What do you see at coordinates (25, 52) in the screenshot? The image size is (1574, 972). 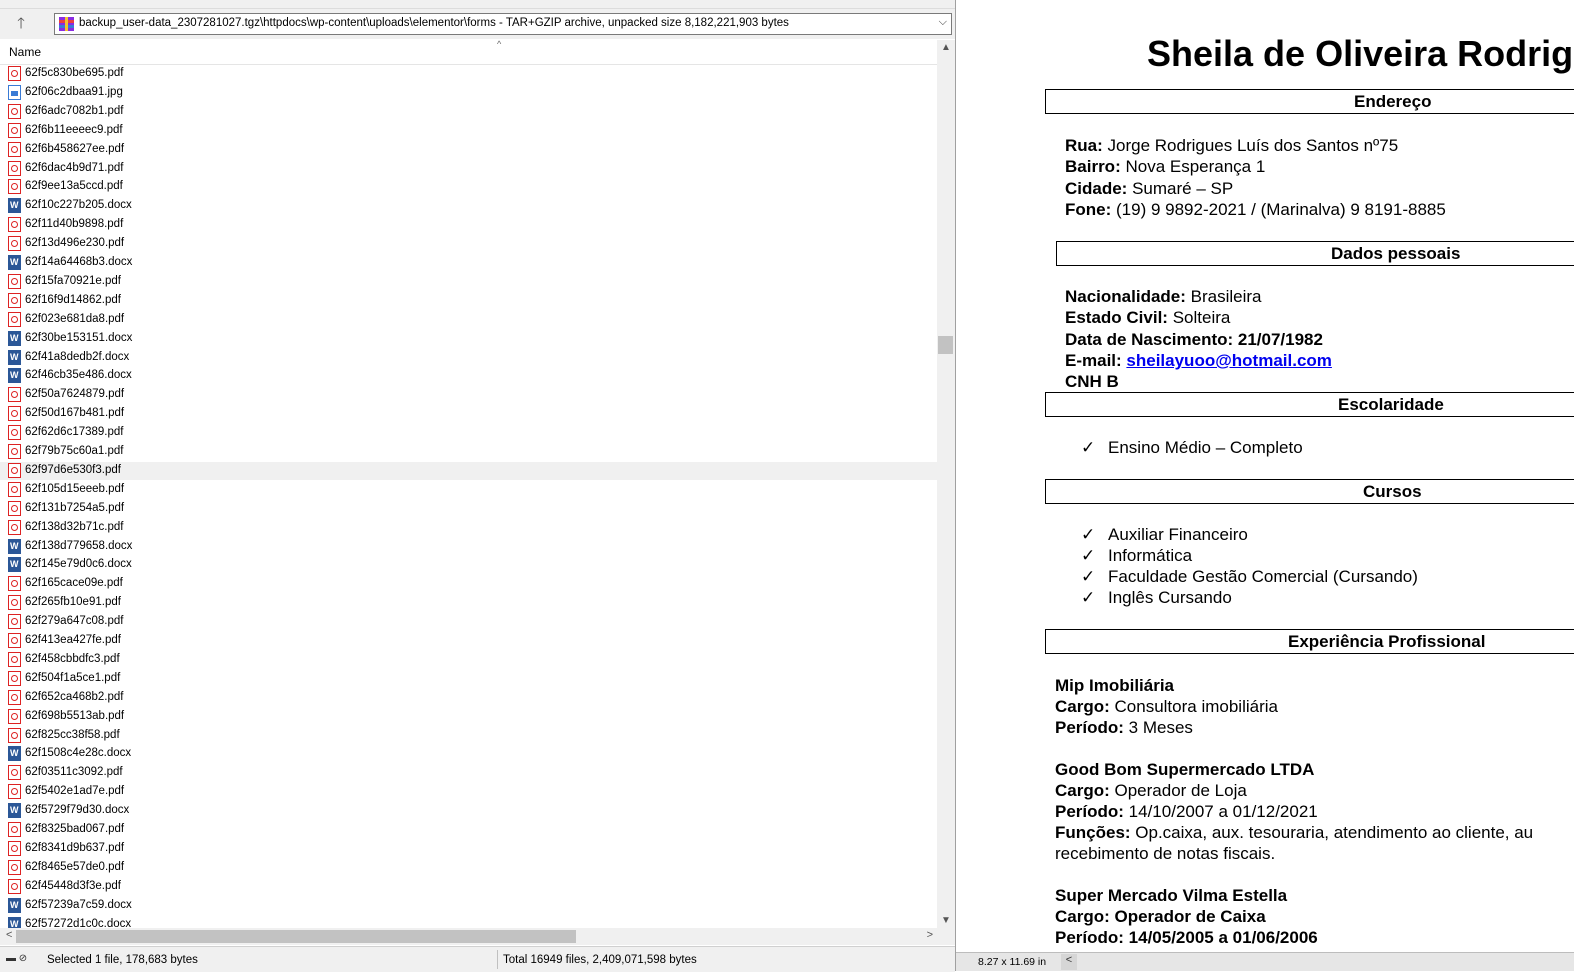 I see `column-name-label: Name` at bounding box center [25, 52].